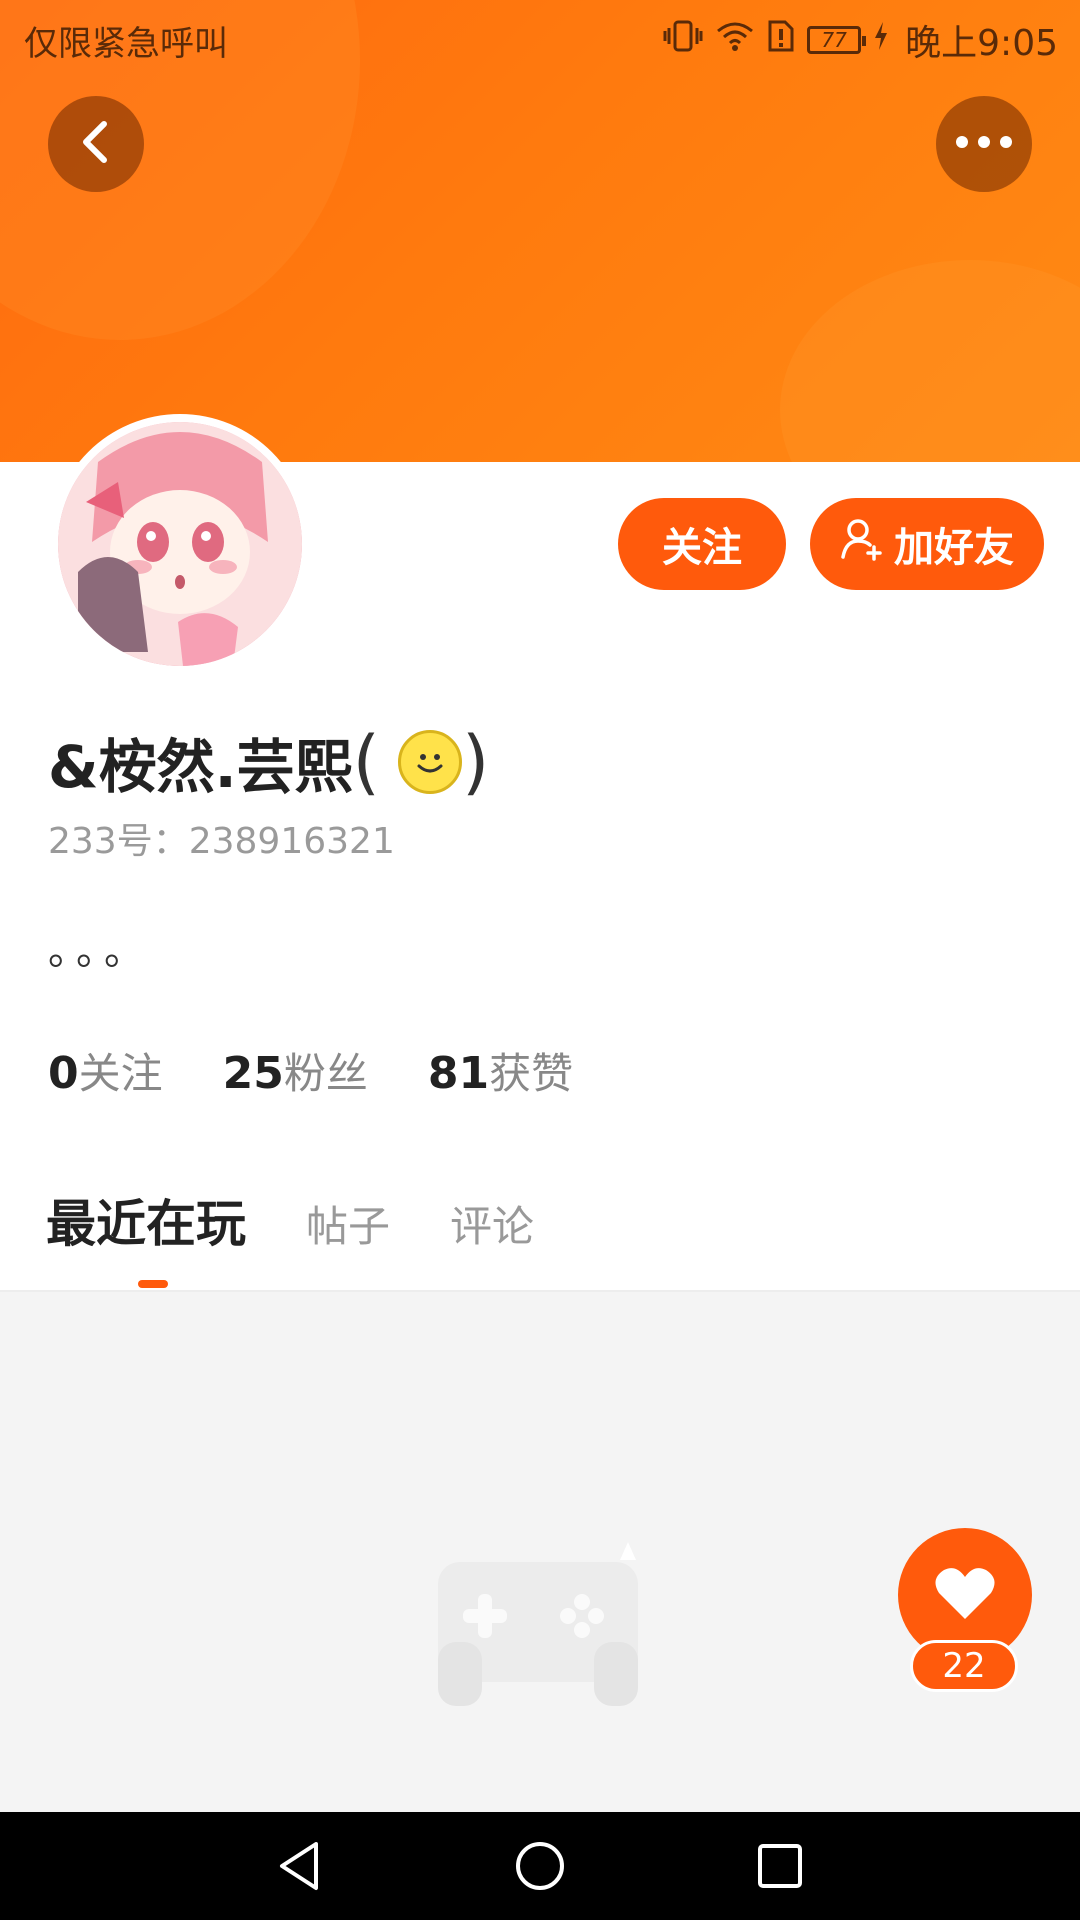 This screenshot has width=1080, height=1920. What do you see at coordinates (735, 40) in the screenshot?
I see `wifi-icon` at bounding box center [735, 40].